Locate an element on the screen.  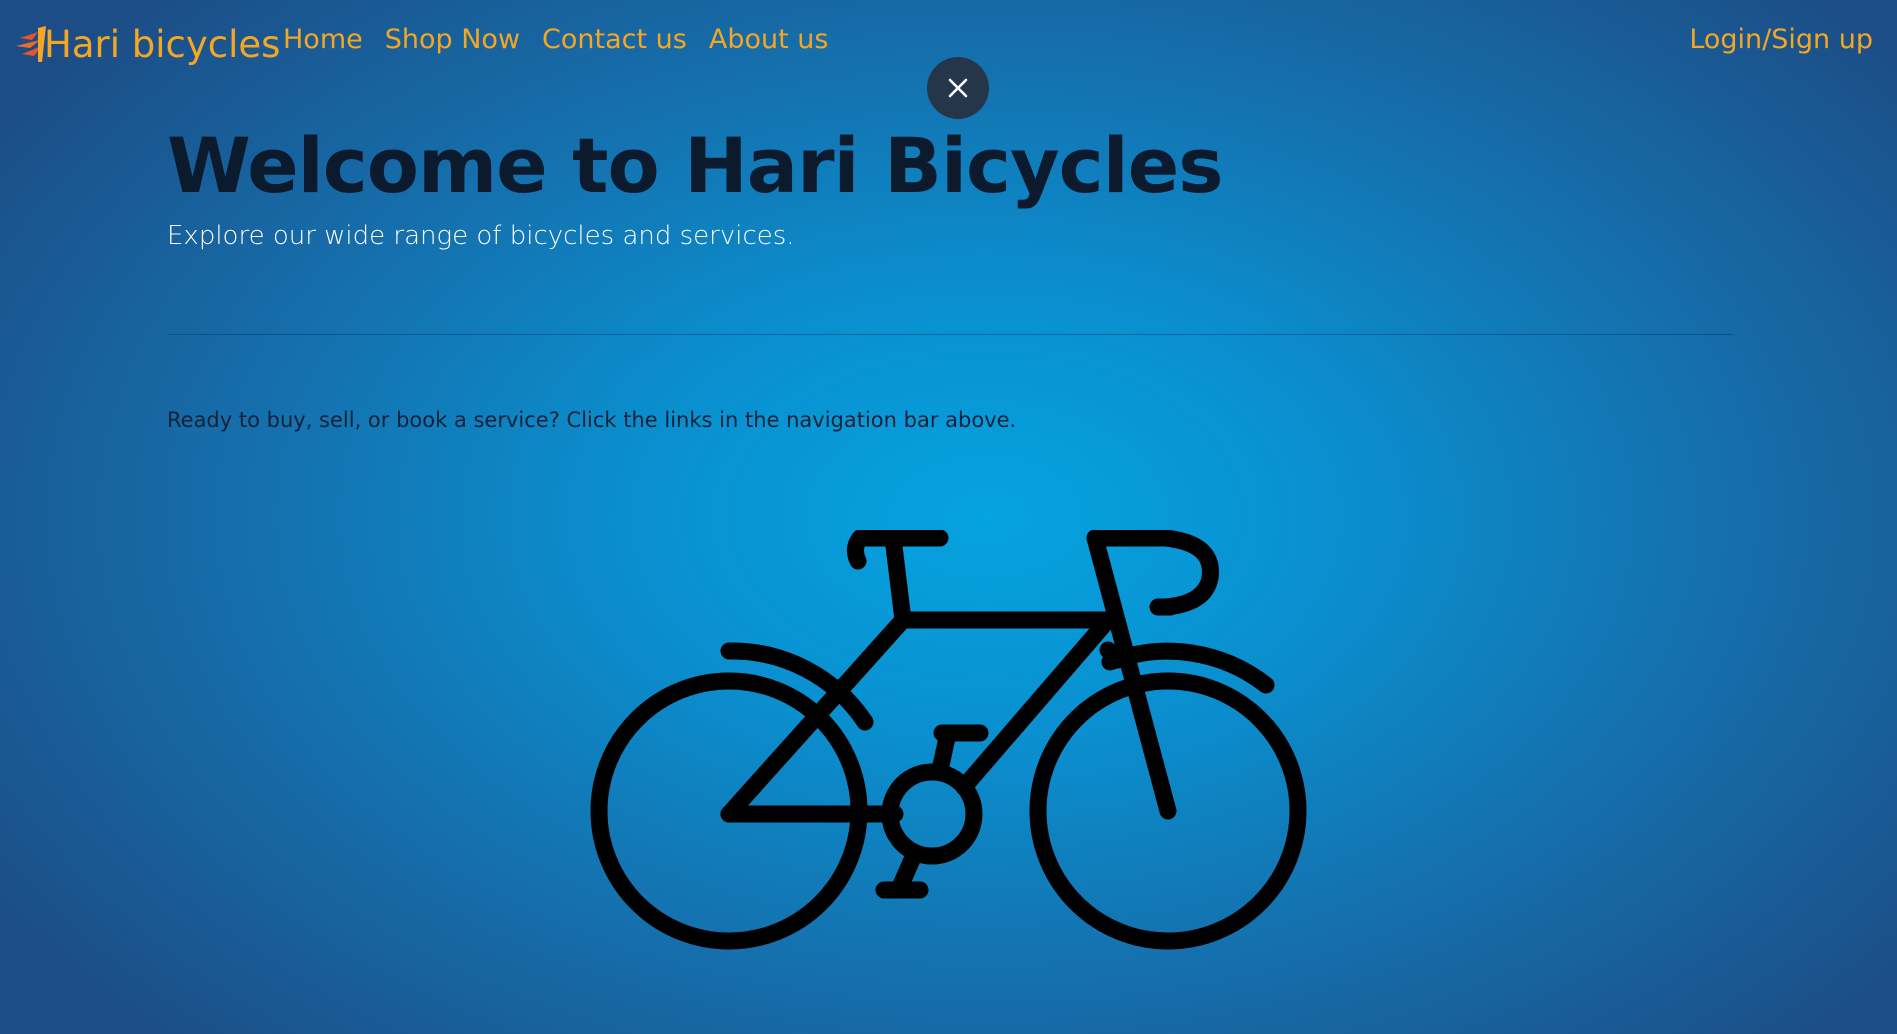
login-signup-link: Login/Sign up is located at coordinates (1781, 39).